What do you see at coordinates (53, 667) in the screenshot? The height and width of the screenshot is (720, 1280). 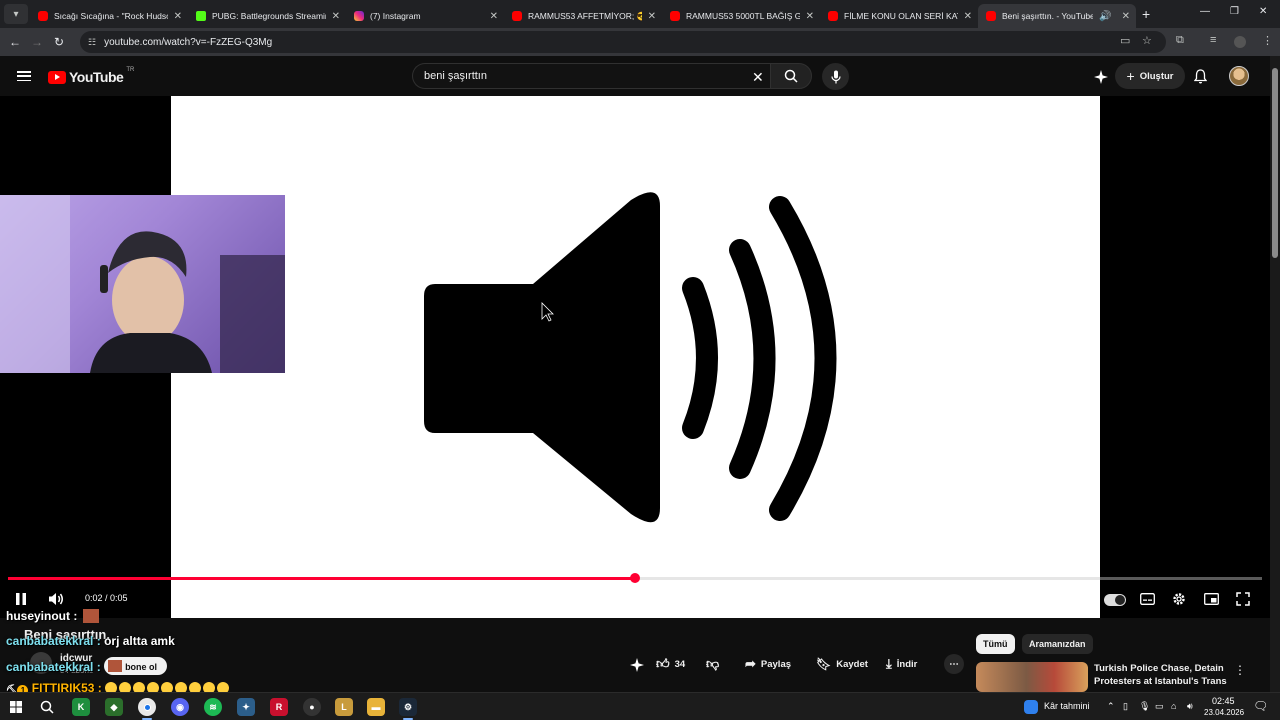 I see `chat-username: canbabatekkral :` at bounding box center [53, 667].